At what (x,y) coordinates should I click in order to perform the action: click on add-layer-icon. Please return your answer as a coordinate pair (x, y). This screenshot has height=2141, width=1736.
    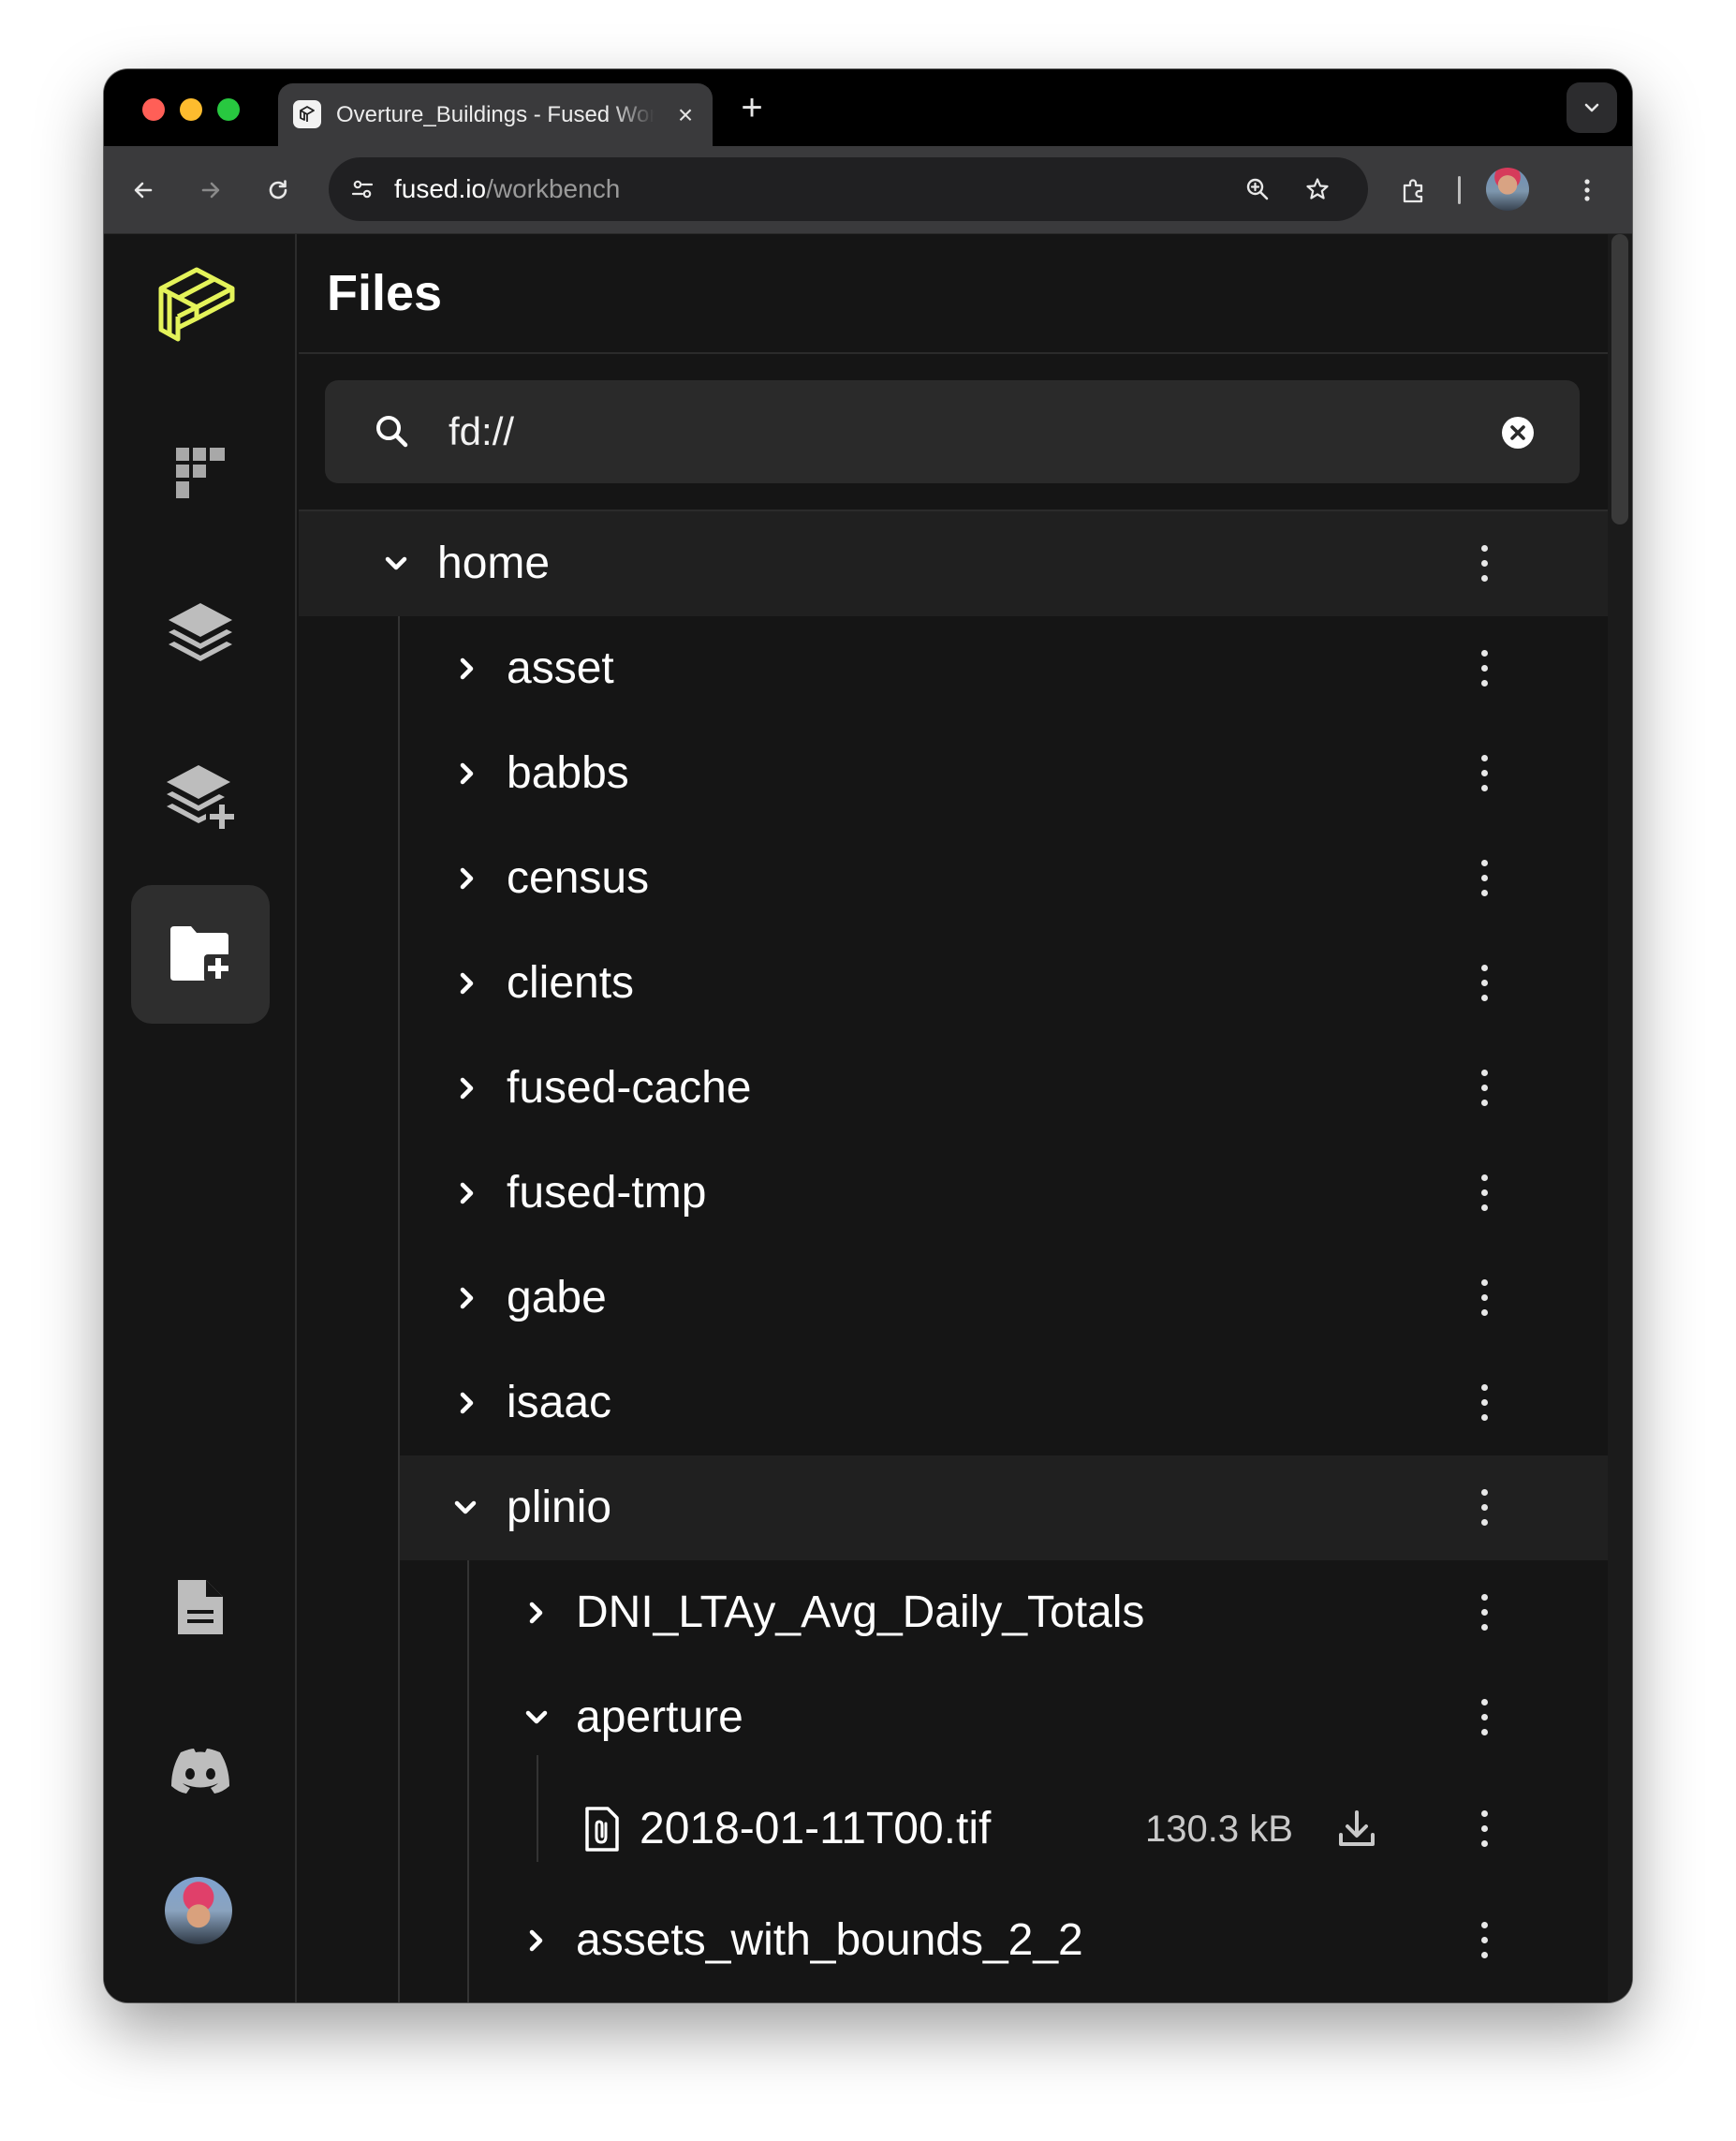
    Looking at the image, I should click on (201, 797).